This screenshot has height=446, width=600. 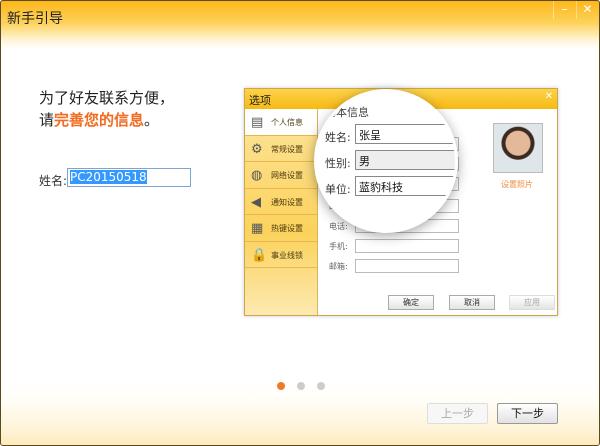 What do you see at coordinates (338, 246) in the screenshot?
I see `illustration-field-label: 手机:` at bounding box center [338, 246].